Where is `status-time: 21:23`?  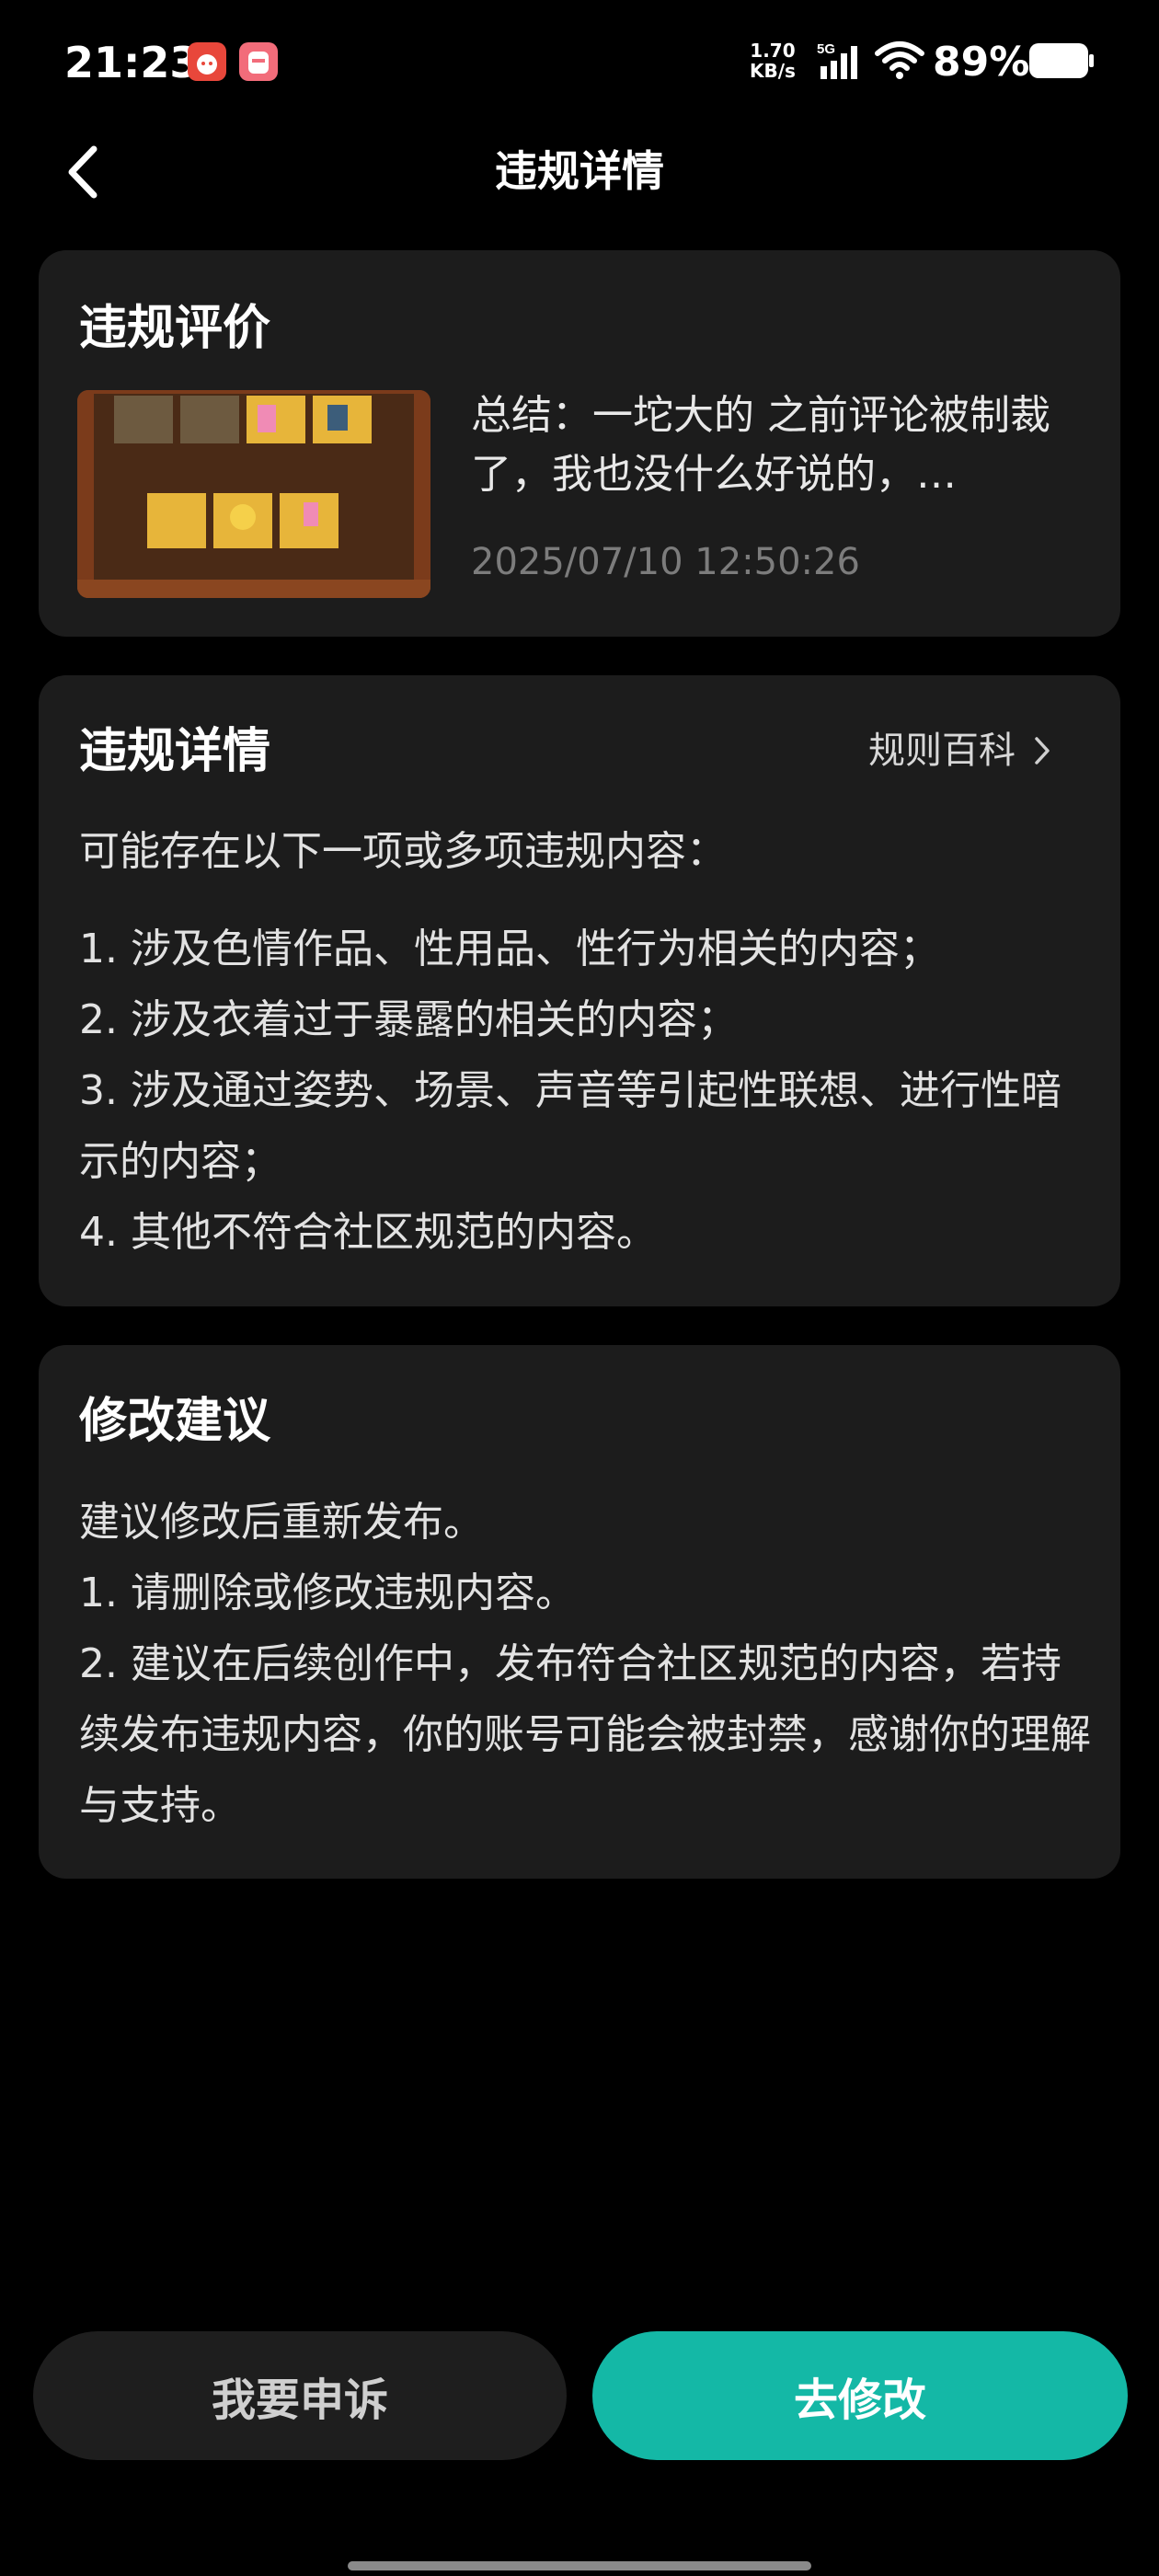
status-time: 21:23 is located at coordinates (132, 62).